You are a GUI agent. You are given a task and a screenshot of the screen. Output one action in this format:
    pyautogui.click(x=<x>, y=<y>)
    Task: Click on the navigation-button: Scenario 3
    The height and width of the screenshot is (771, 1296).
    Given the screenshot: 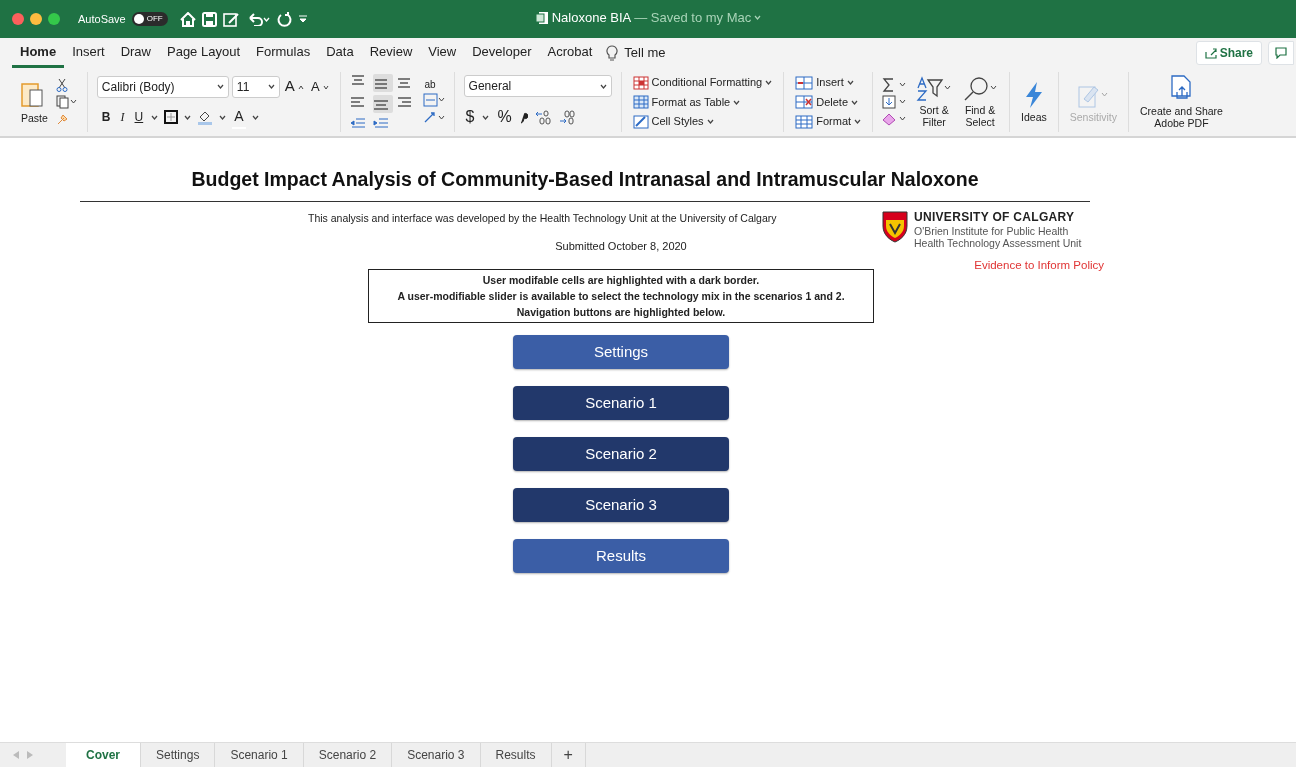 What is the action you would take?
    pyautogui.click(x=621, y=505)
    